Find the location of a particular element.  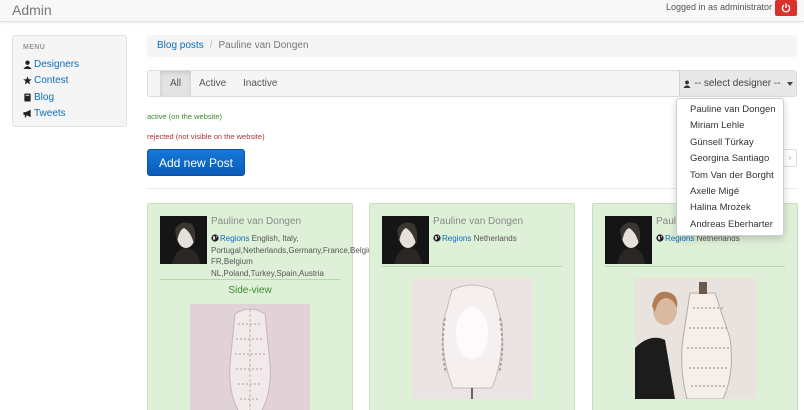

tab-inactive: Inactive is located at coordinates (260, 83).